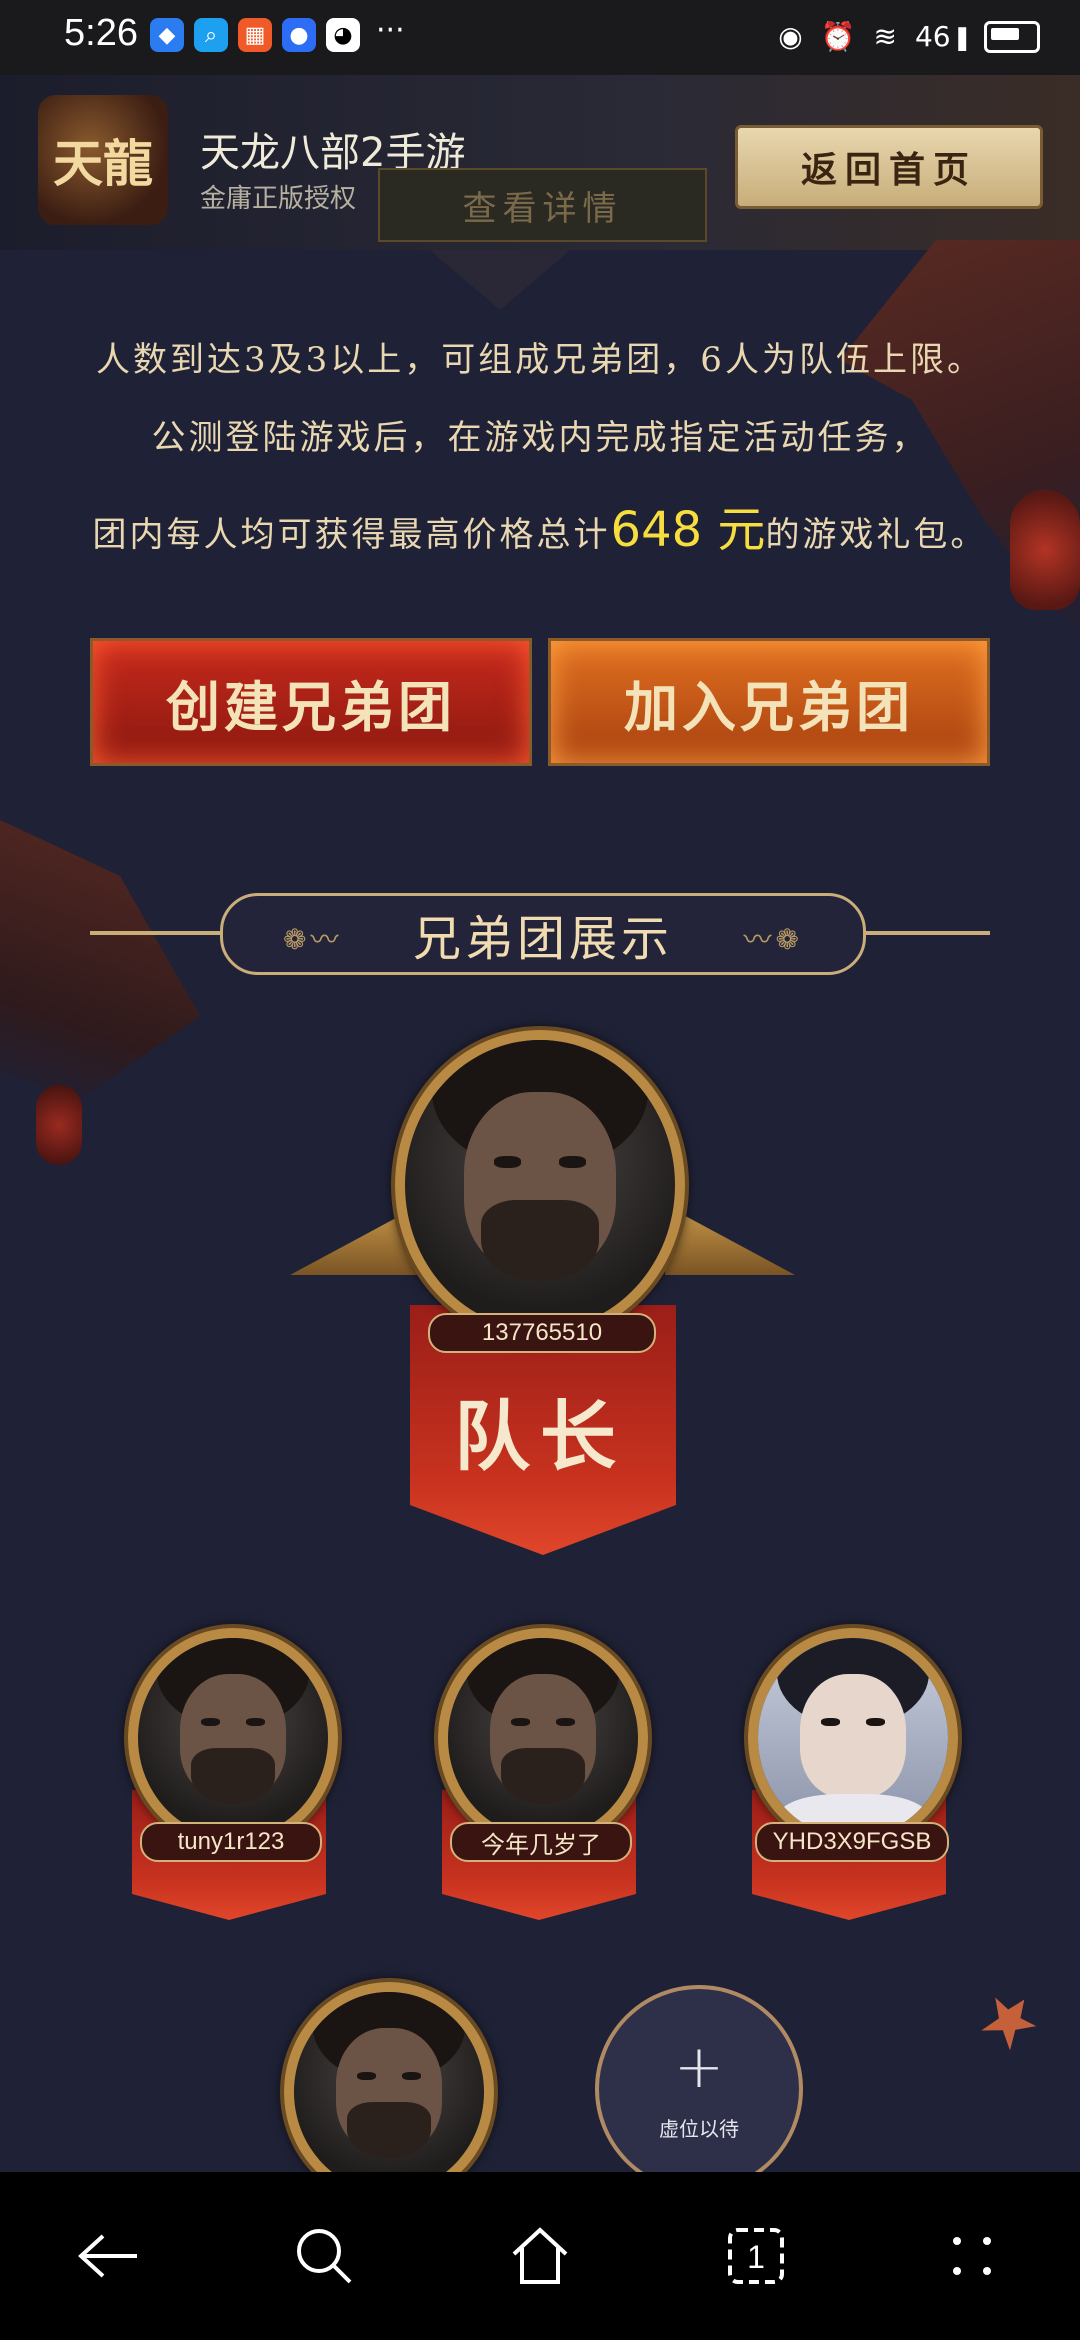  What do you see at coordinates (103, 163) in the screenshot?
I see `app-logo-text: 天龍` at bounding box center [103, 163].